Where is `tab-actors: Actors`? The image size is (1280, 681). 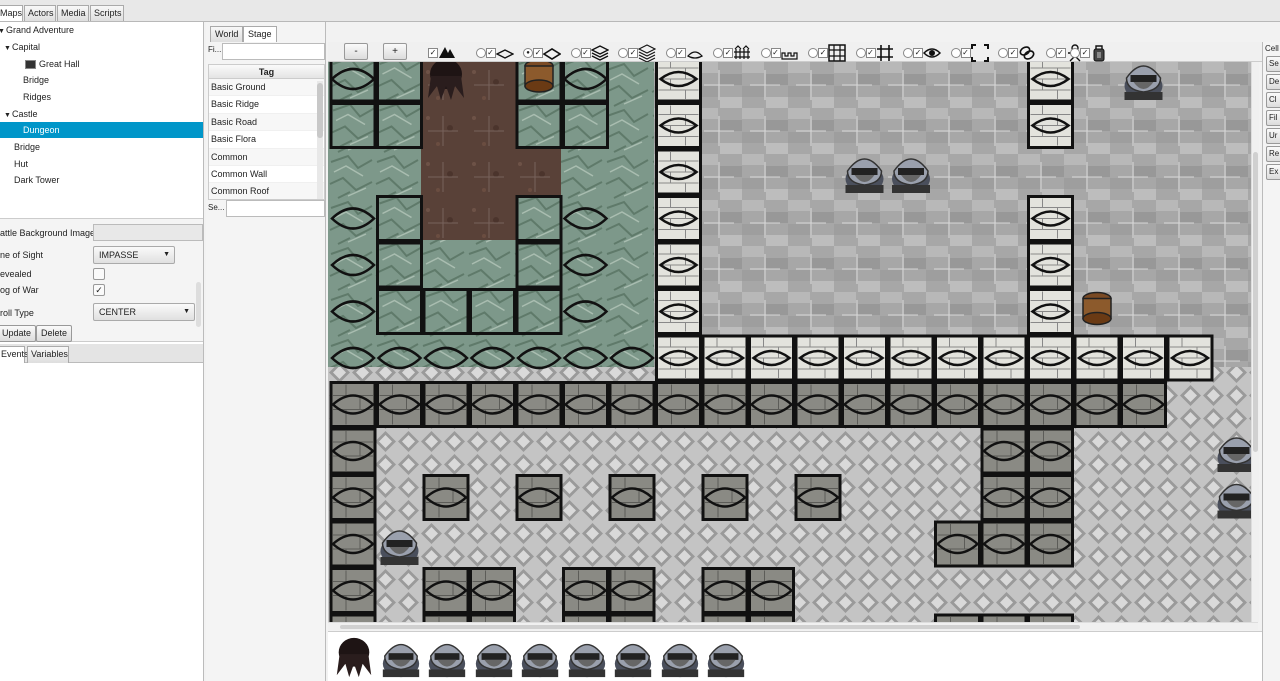
tab-actors: Actors is located at coordinates (40, 13).